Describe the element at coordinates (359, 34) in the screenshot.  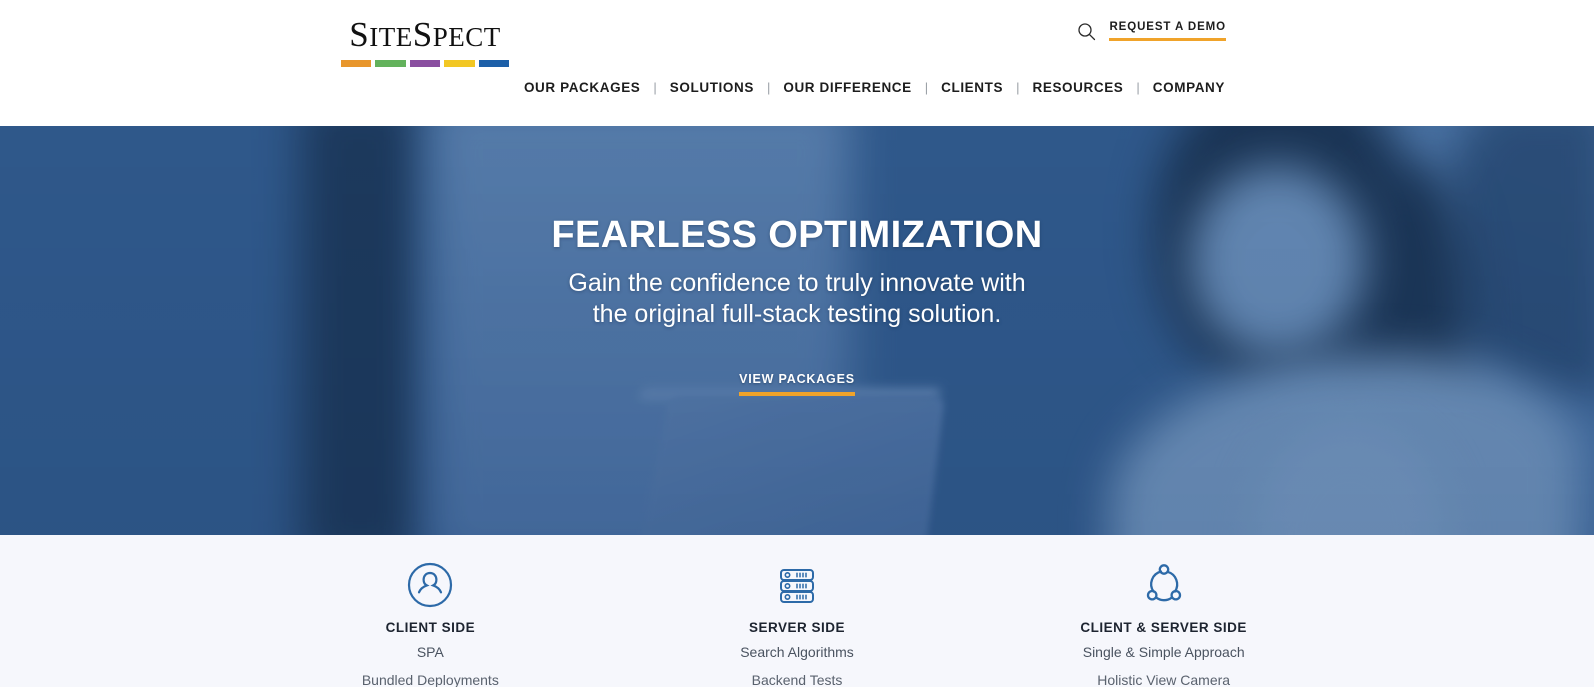
I see `logo-text-s1: S` at that location.